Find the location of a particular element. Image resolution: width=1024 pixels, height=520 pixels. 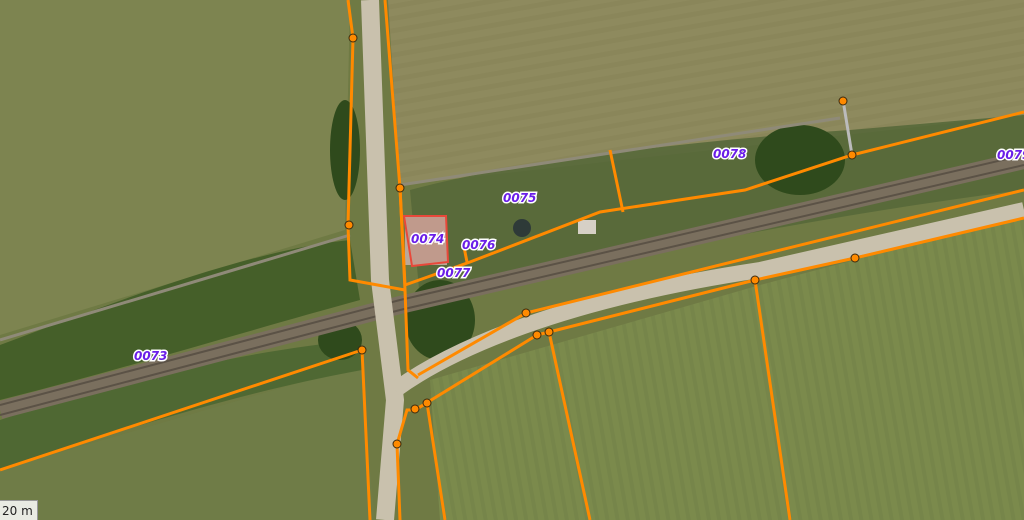

building is located at coordinates (587, 227).